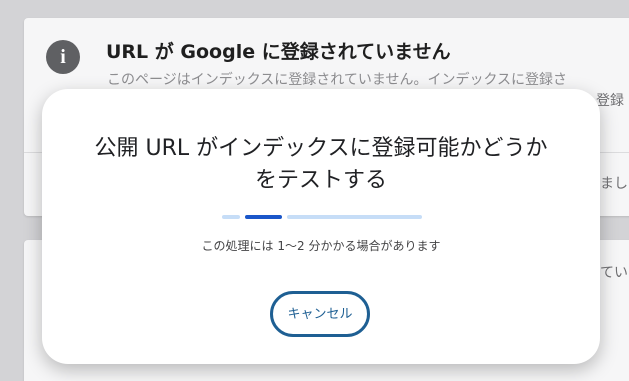 The width and height of the screenshot is (629, 381). Describe the element at coordinates (614, 184) in the screenshot. I see `truncated-text: まし` at that location.